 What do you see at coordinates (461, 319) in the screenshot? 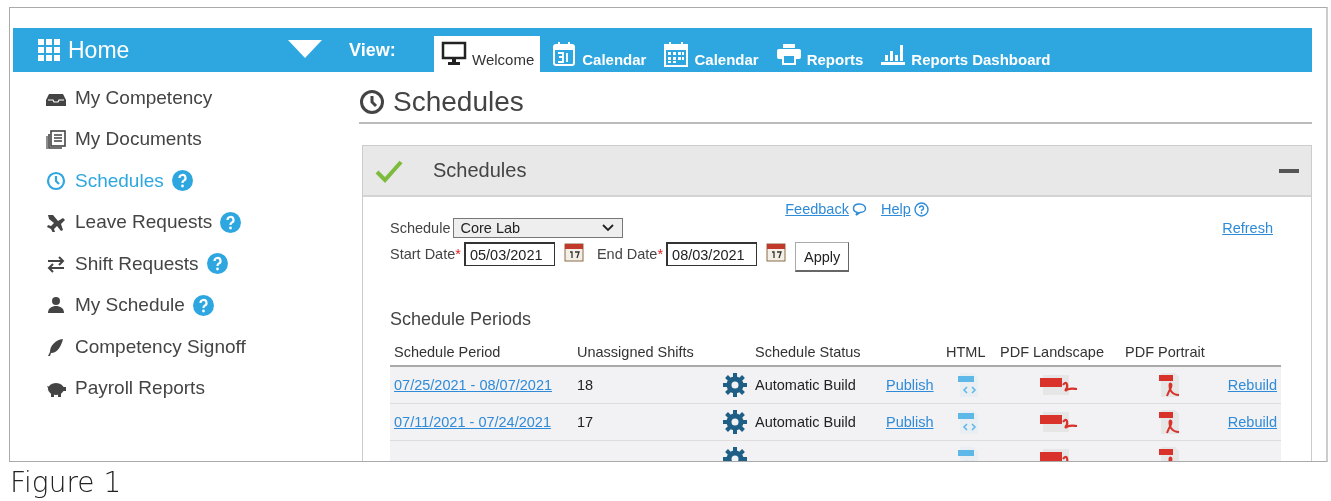
I see `section-title: Schedule Periods` at bounding box center [461, 319].